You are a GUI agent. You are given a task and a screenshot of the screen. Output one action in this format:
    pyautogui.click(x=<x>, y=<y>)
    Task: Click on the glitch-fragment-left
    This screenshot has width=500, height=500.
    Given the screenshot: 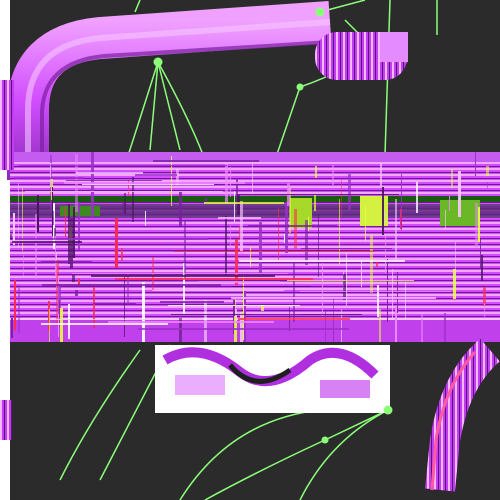 What is the action you would take?
    pyautogui.click(x=7, y=125)
    